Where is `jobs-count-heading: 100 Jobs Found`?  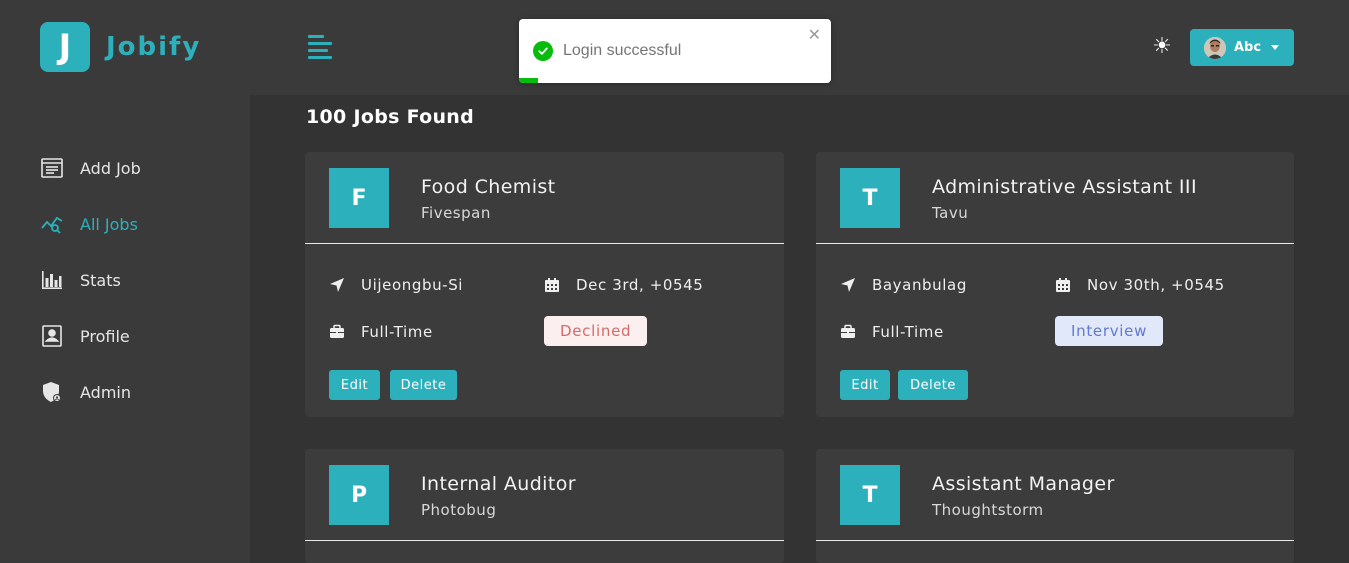 jobs-count-heading: 100 Jobs Found is located at coordinates (390, 117).